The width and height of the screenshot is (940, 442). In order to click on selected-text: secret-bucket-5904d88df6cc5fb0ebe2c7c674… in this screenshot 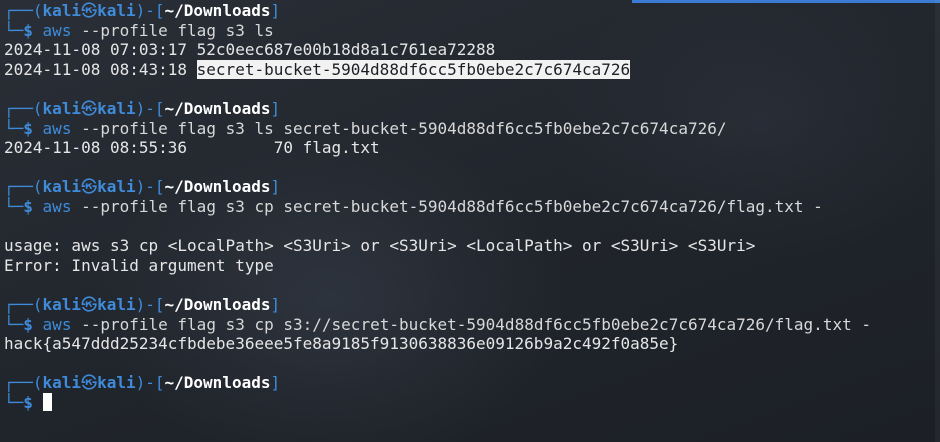, I will do `click(413, 69)`.